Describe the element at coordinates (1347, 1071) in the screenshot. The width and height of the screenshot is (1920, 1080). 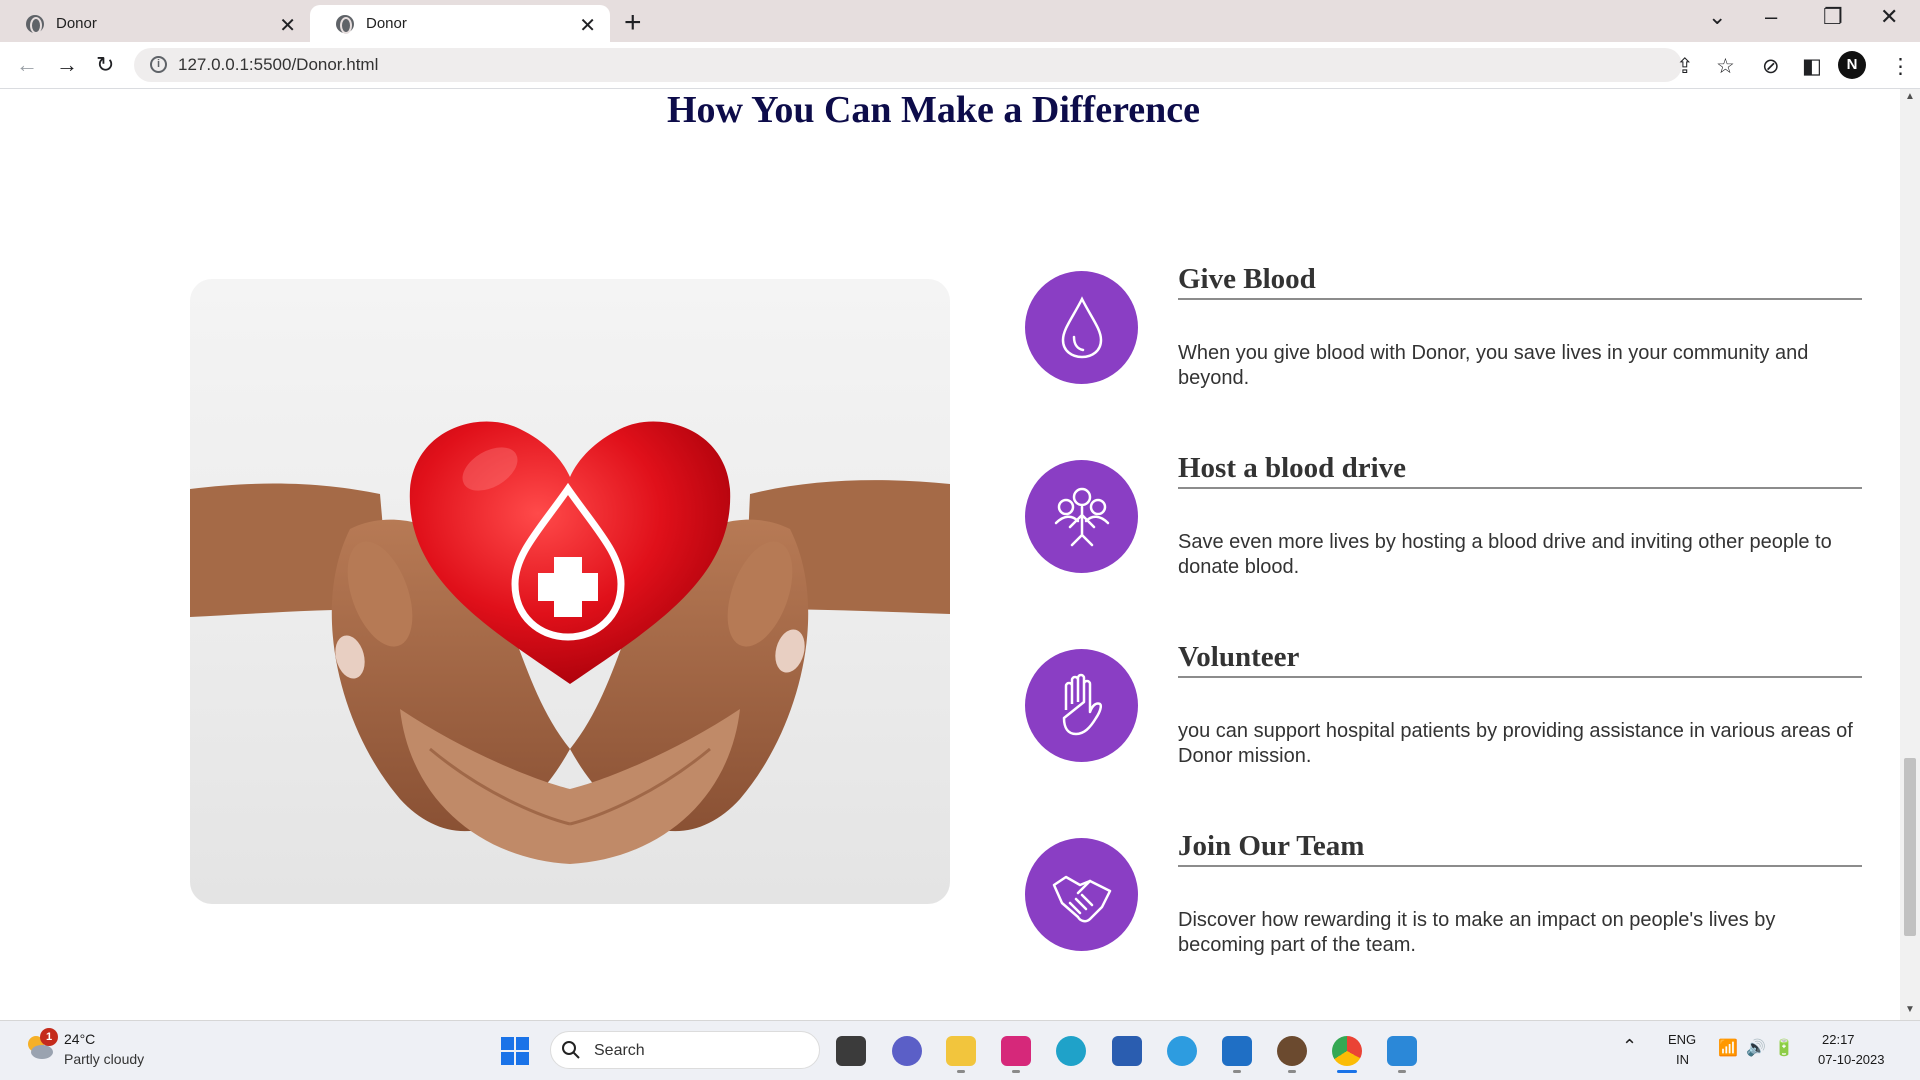
I see `active-indicator` at that location.